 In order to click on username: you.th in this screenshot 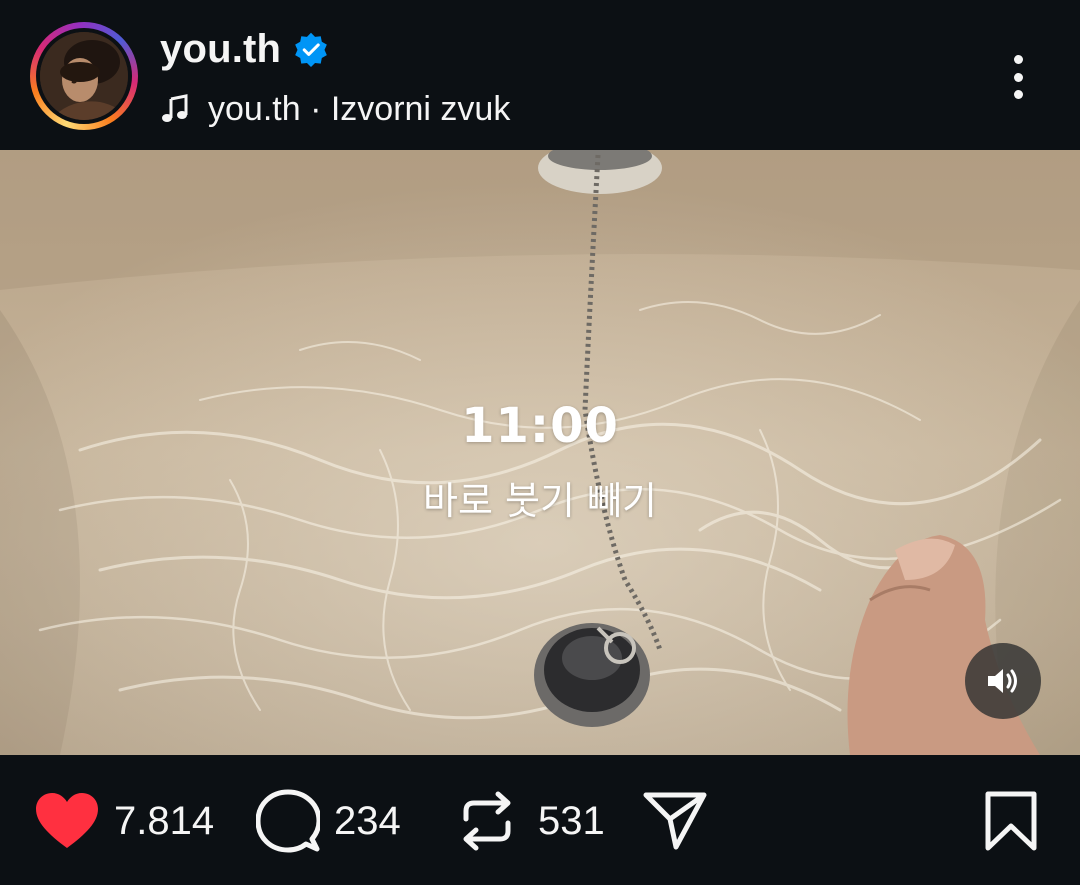, I will do `click(220, 49)`.